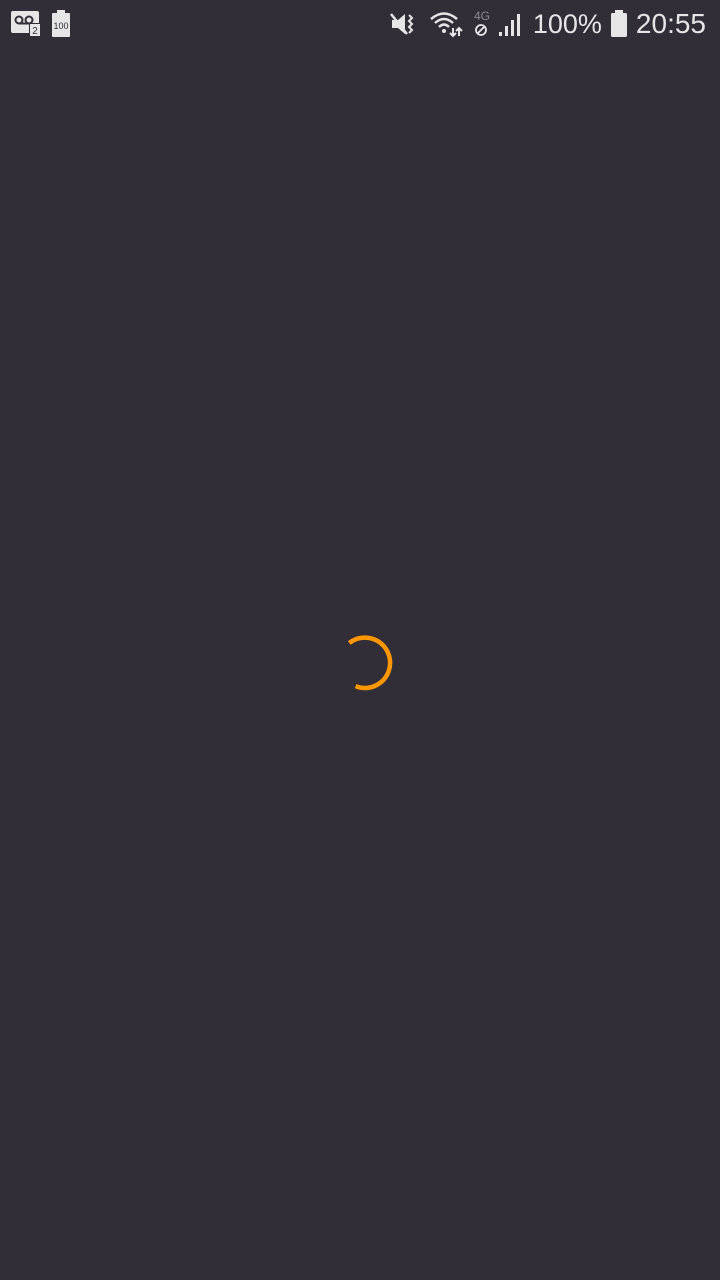 This screenshot has height=1280, width=720. I want to click on signal-icon, so click(511, 24).